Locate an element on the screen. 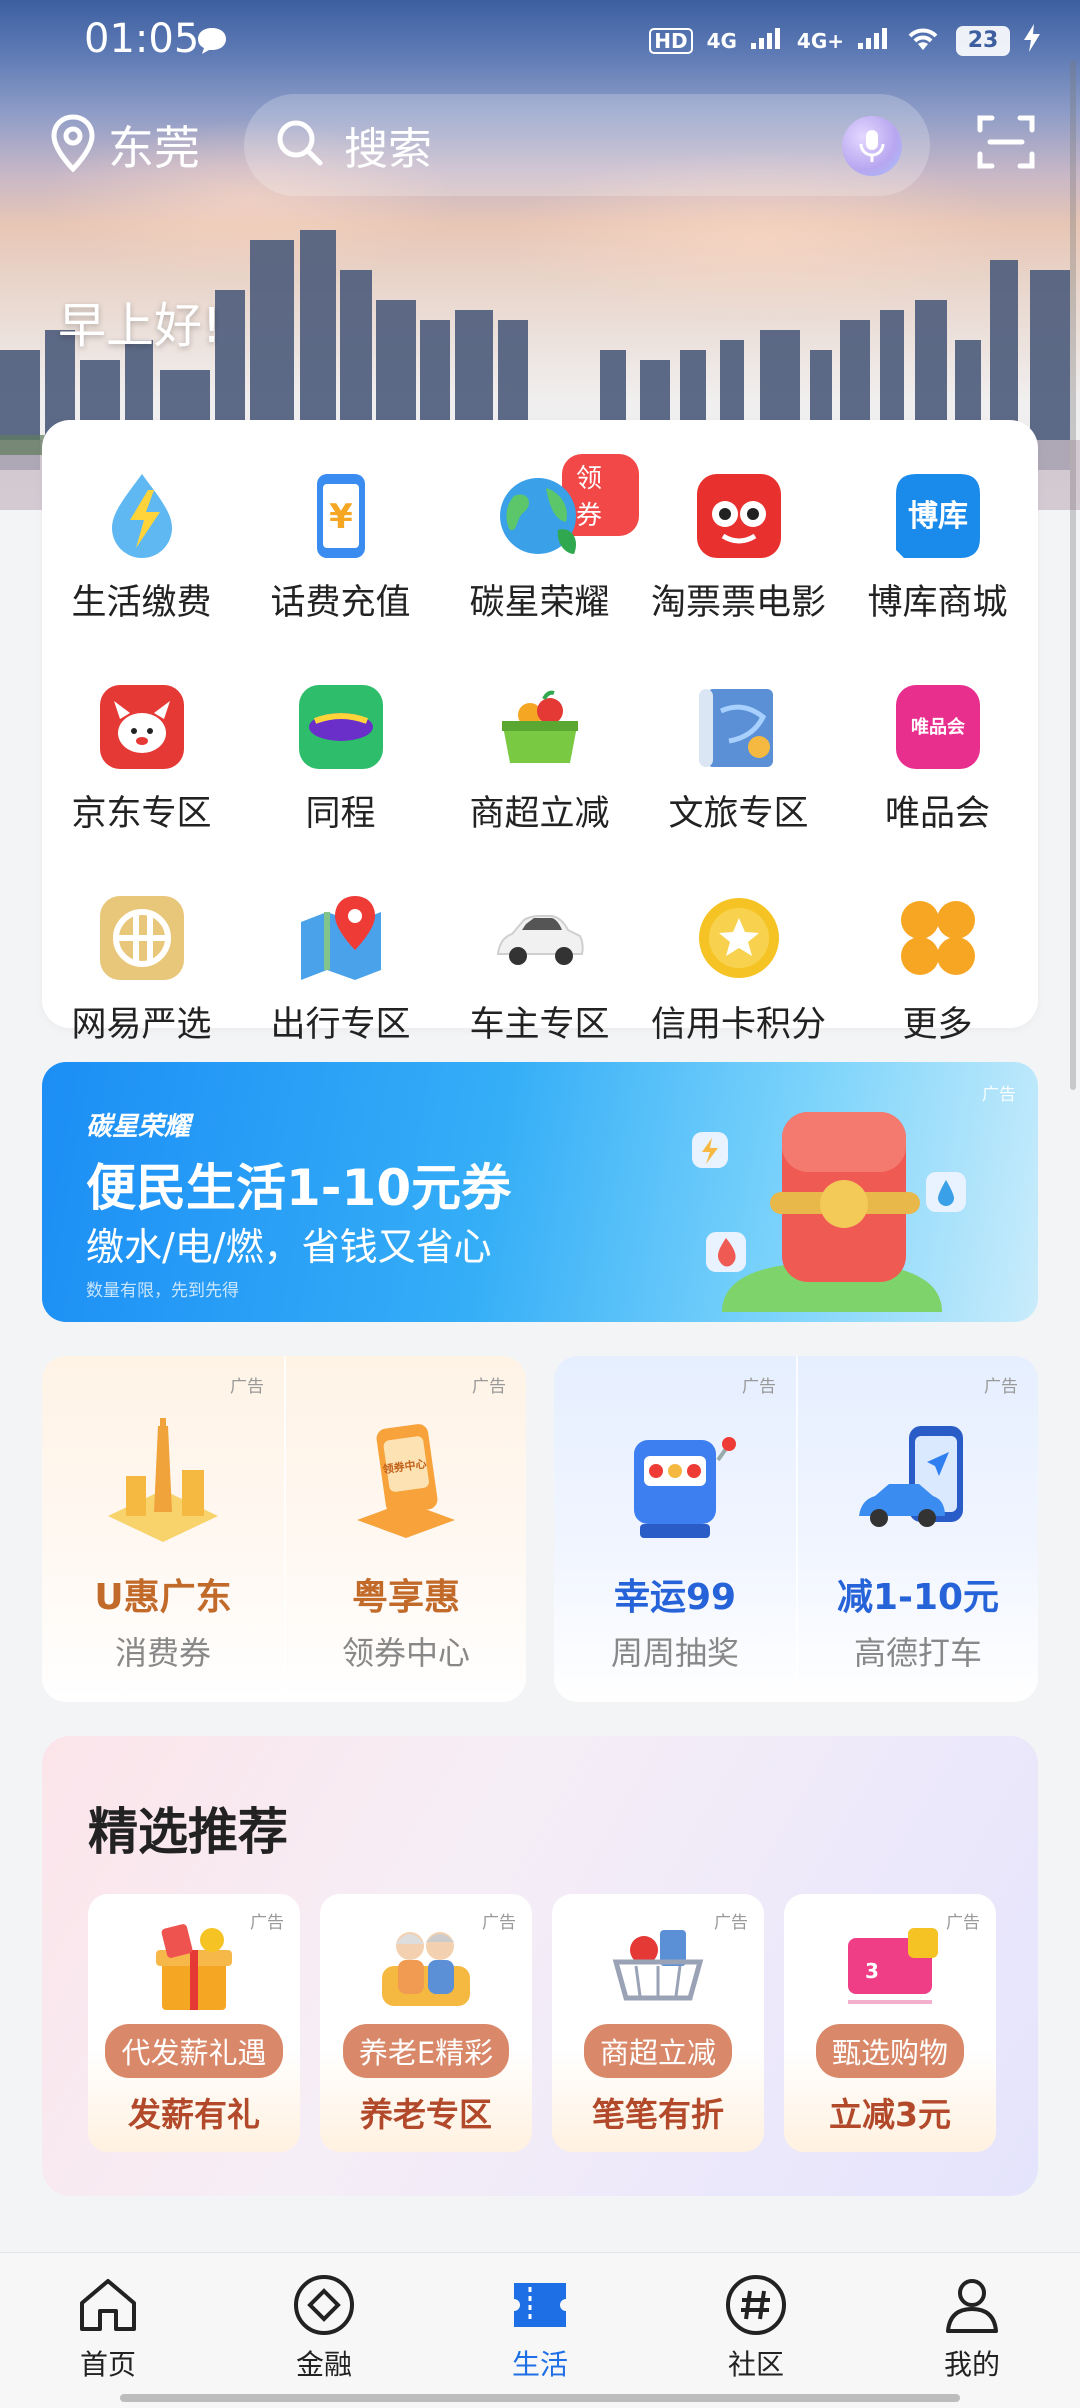  service-label: 同程 is located at coordinates (340, 814).